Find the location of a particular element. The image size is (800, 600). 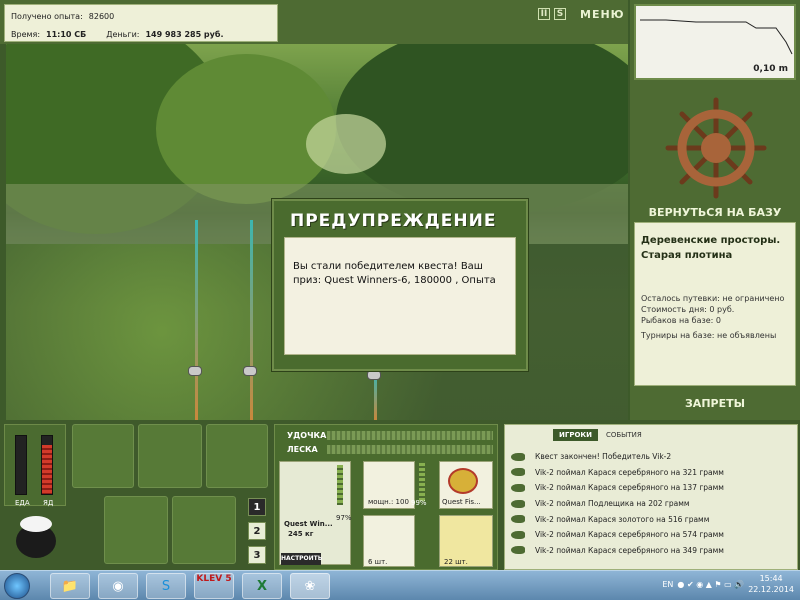

time-value: 11:10 СБ is located at coordinates (66, 34).